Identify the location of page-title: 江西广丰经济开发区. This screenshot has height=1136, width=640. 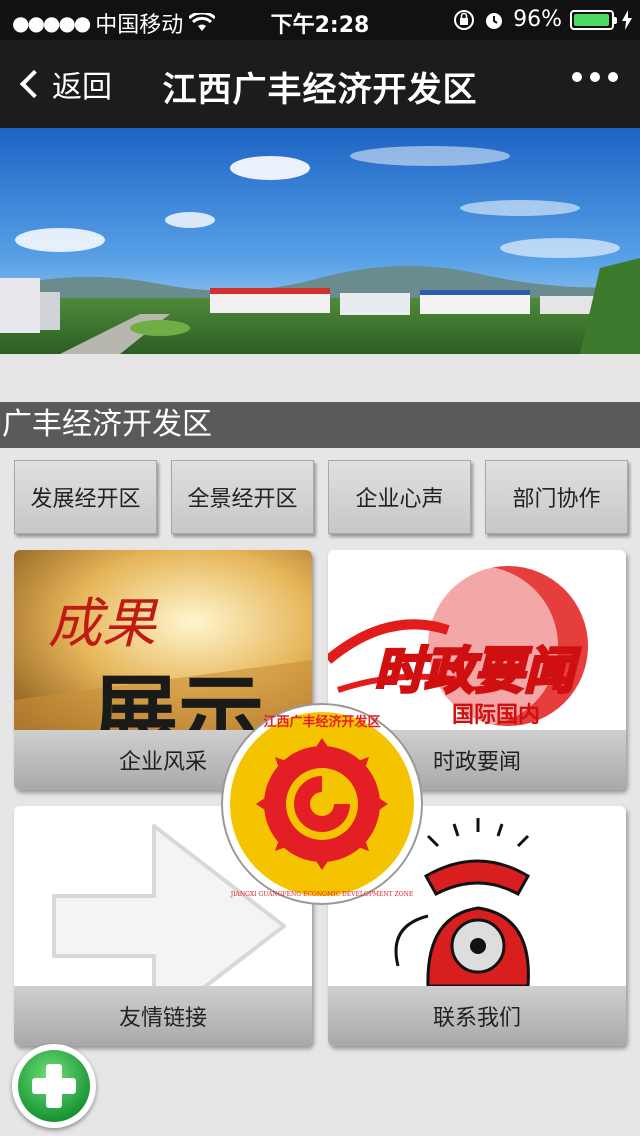
(320, 90).